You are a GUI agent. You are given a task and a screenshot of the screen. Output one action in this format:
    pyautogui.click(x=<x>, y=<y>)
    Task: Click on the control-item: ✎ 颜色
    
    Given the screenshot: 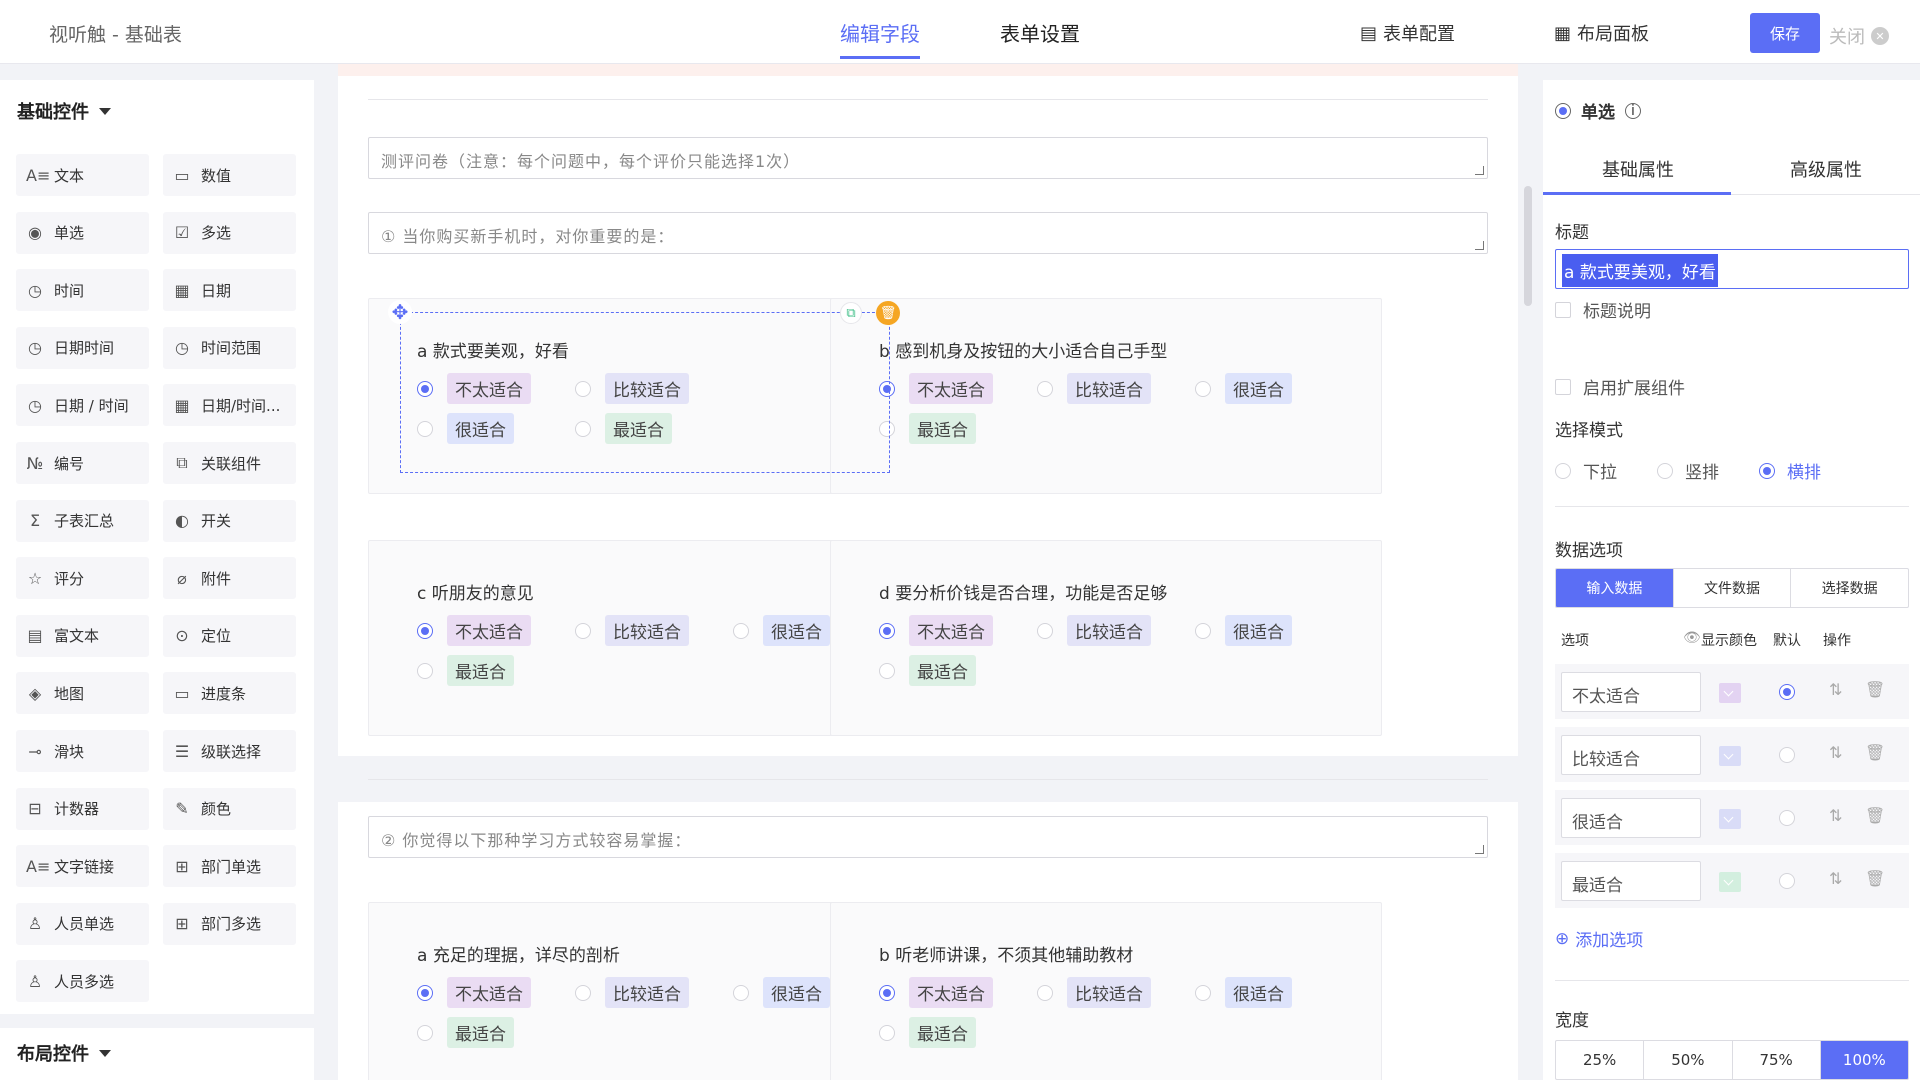 What is the action you would take?
    pyautogui.click(x=229, y=808)
    